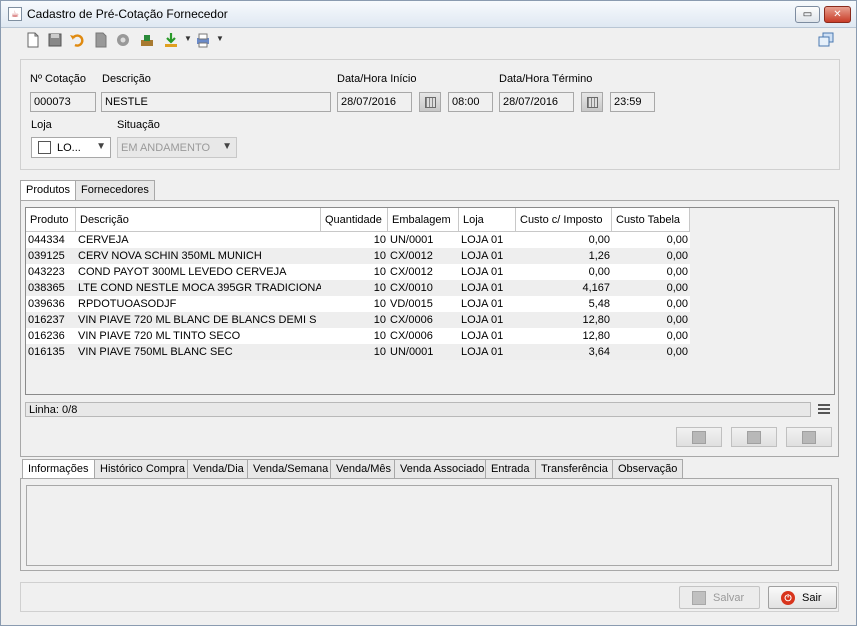 The image size is (857, 626). I want to click on situacao-combo: EM ANDAMENTO ▼, so click(177, 147).